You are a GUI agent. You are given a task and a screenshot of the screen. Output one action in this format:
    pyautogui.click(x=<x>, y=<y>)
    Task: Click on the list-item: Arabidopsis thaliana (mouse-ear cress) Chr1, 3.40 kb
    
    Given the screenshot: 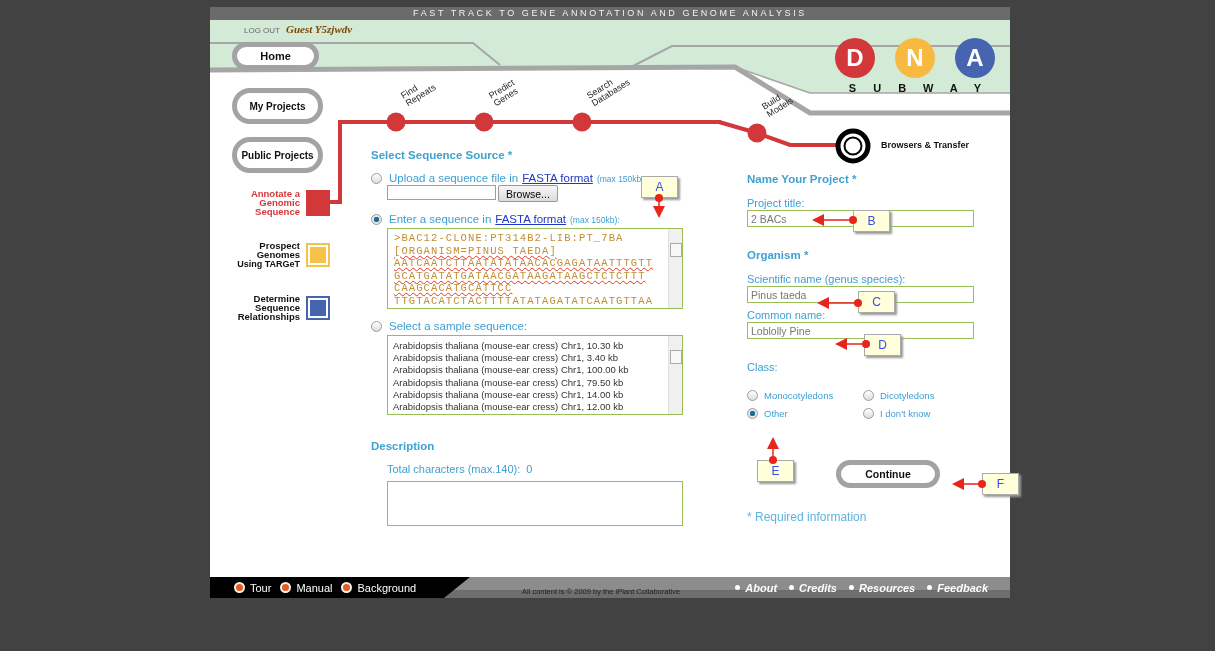 What is the action you would take?
    pyautogui.click(x=530, y=358)
    